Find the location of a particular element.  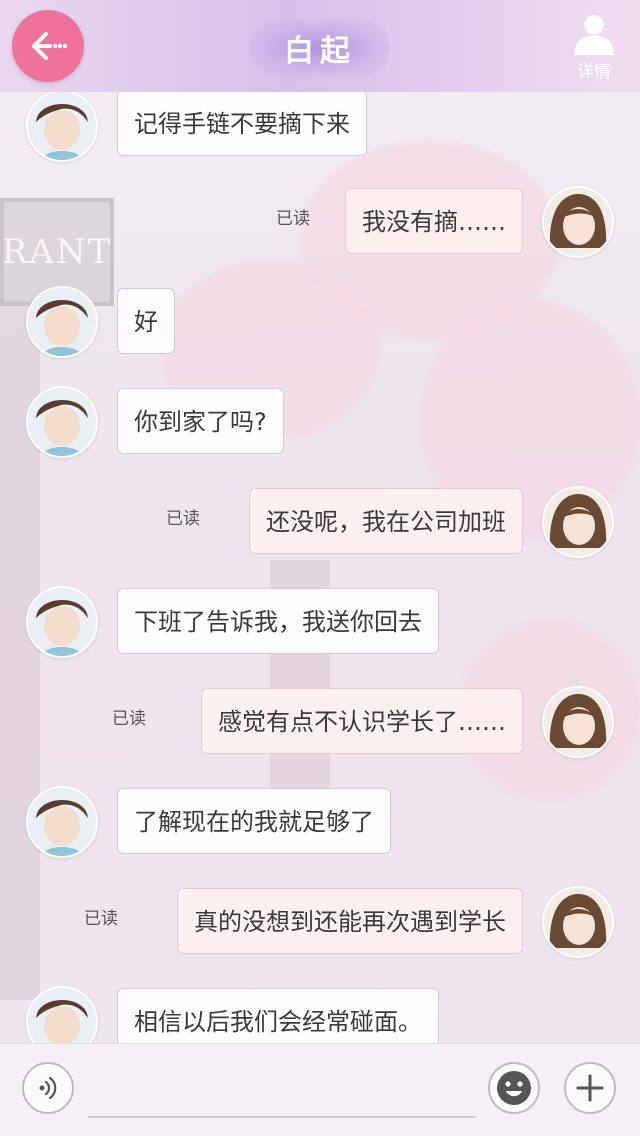

page-title: 白起 is located at coordinates (320, 48).